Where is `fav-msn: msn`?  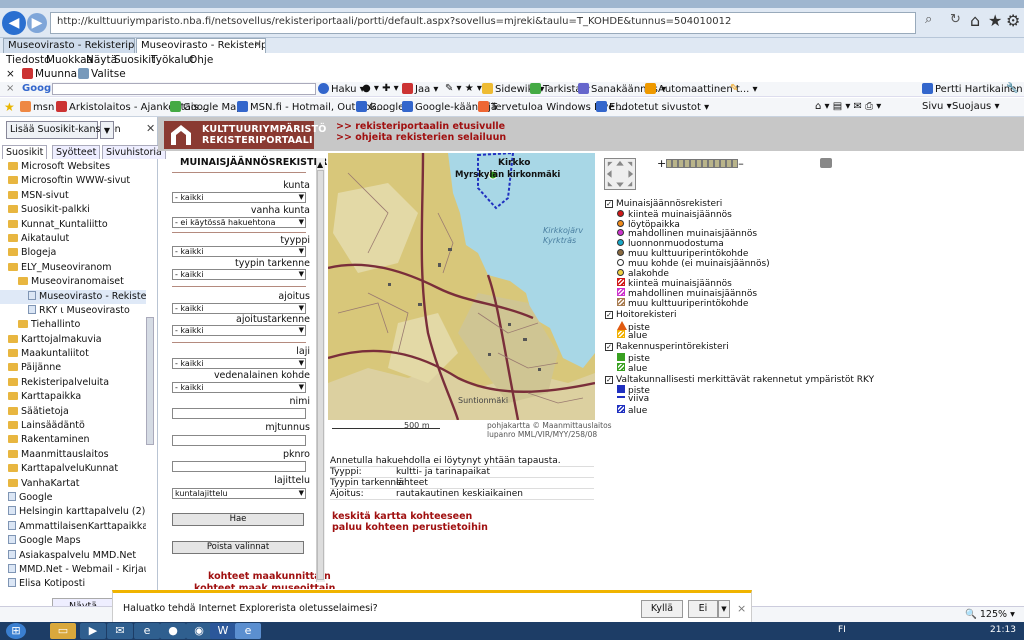 fav-msn: msn is located at coordinates (37, 107).